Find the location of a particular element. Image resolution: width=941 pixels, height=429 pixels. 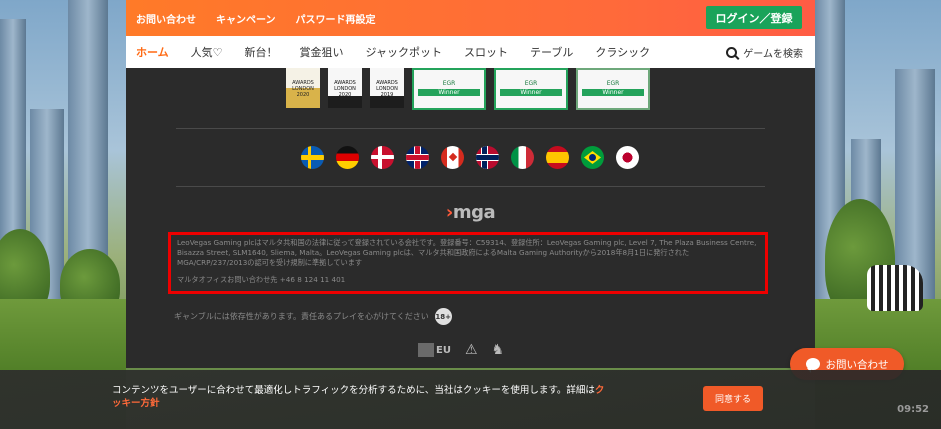

tab-popular: 人気♡ is located at coordinates (207, 52).